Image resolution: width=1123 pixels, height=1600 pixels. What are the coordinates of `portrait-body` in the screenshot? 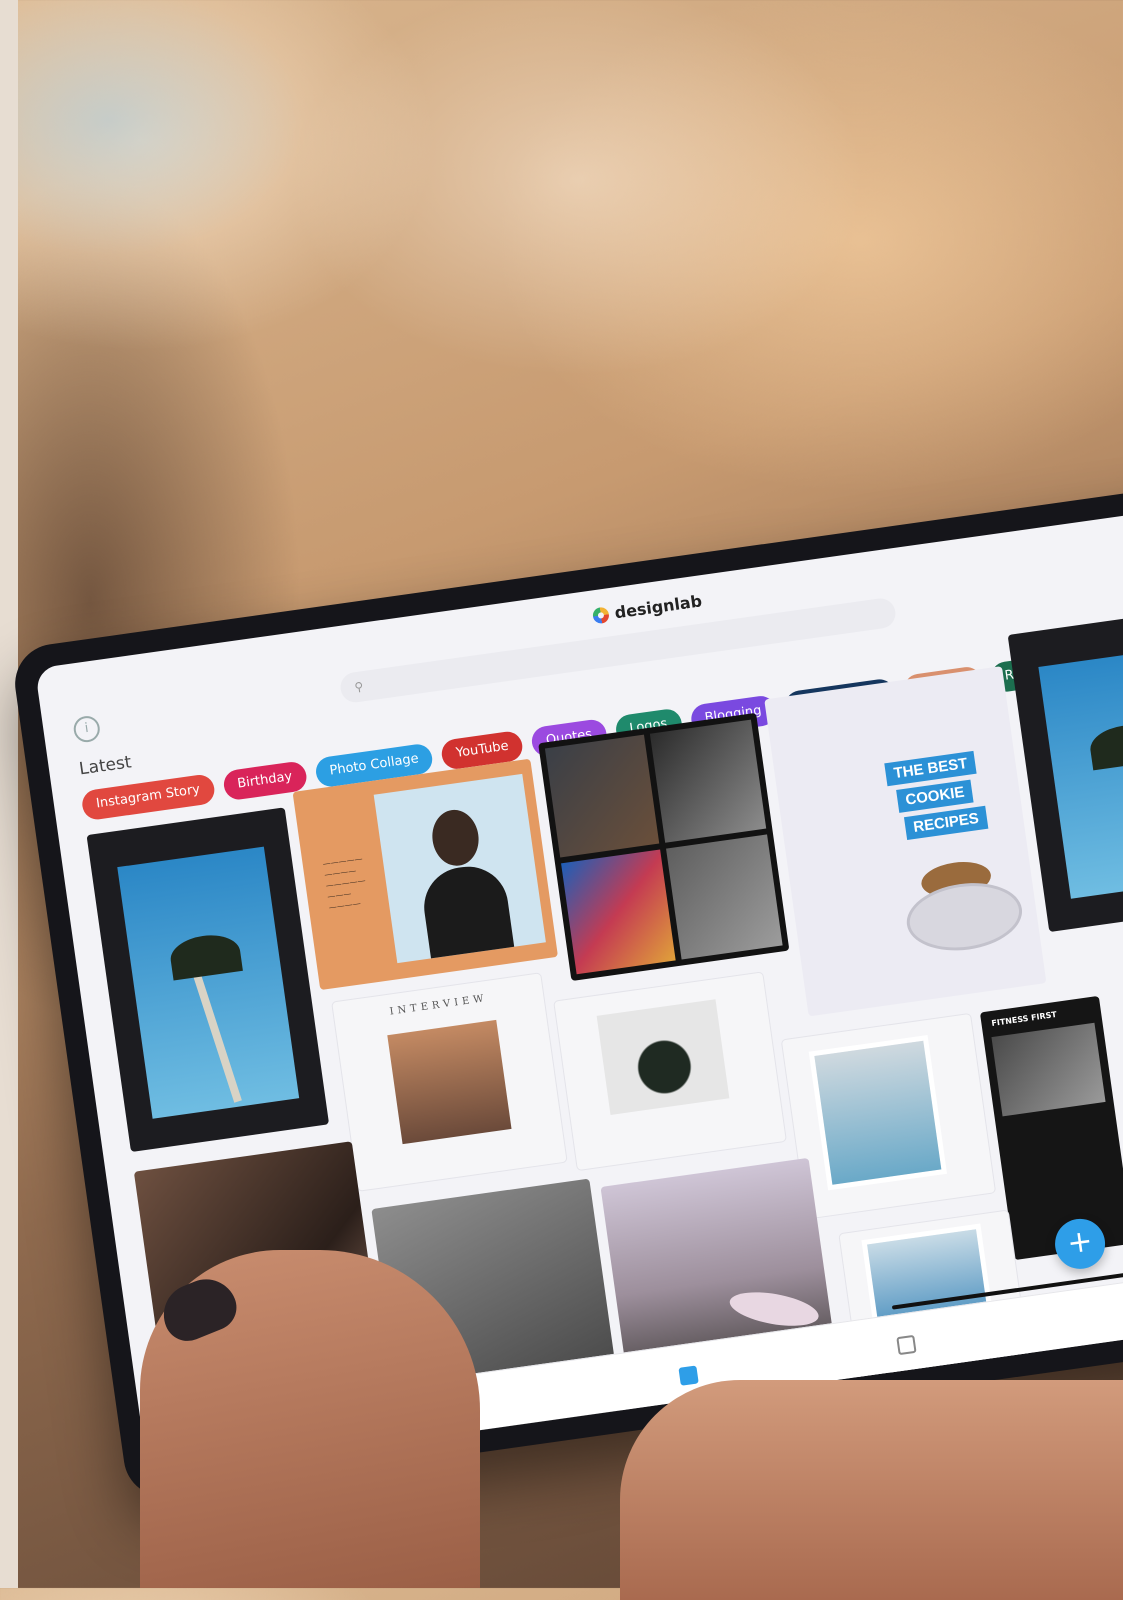 It's located at (467, 910).